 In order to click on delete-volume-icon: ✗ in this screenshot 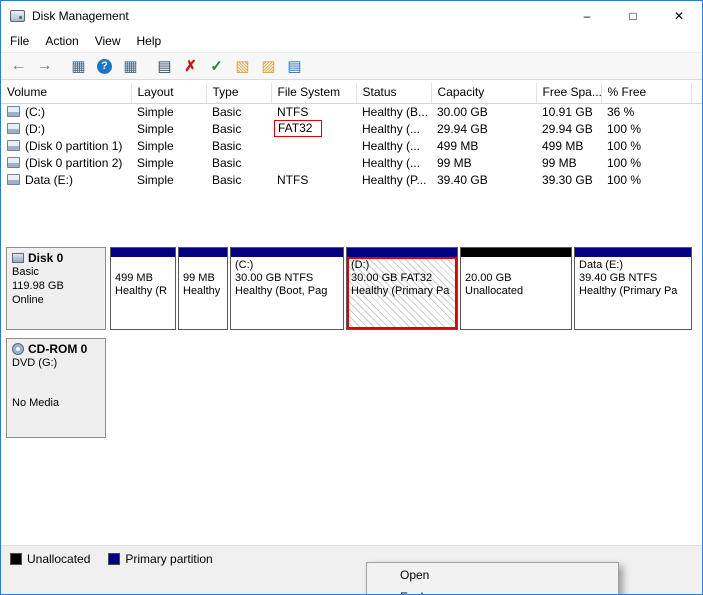, I will do `click(190, 66)`.